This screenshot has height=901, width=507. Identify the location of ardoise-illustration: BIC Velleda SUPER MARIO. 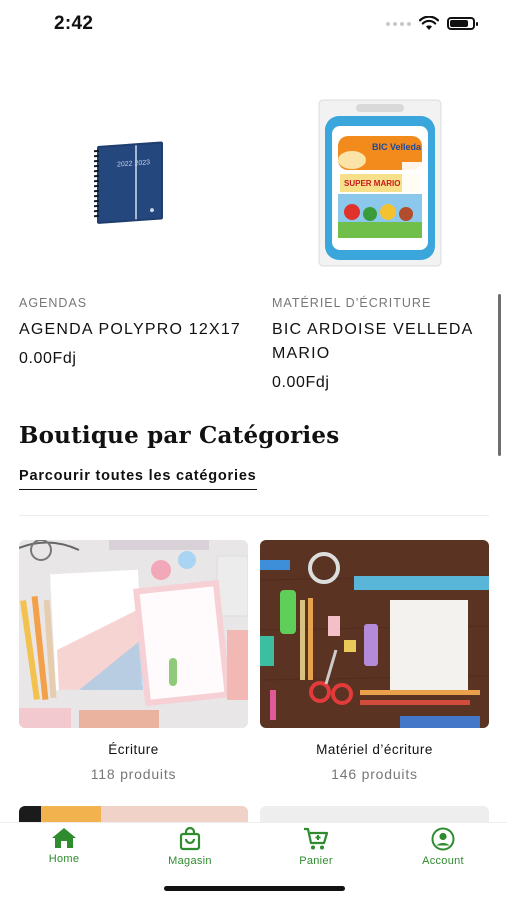
(380, 183).